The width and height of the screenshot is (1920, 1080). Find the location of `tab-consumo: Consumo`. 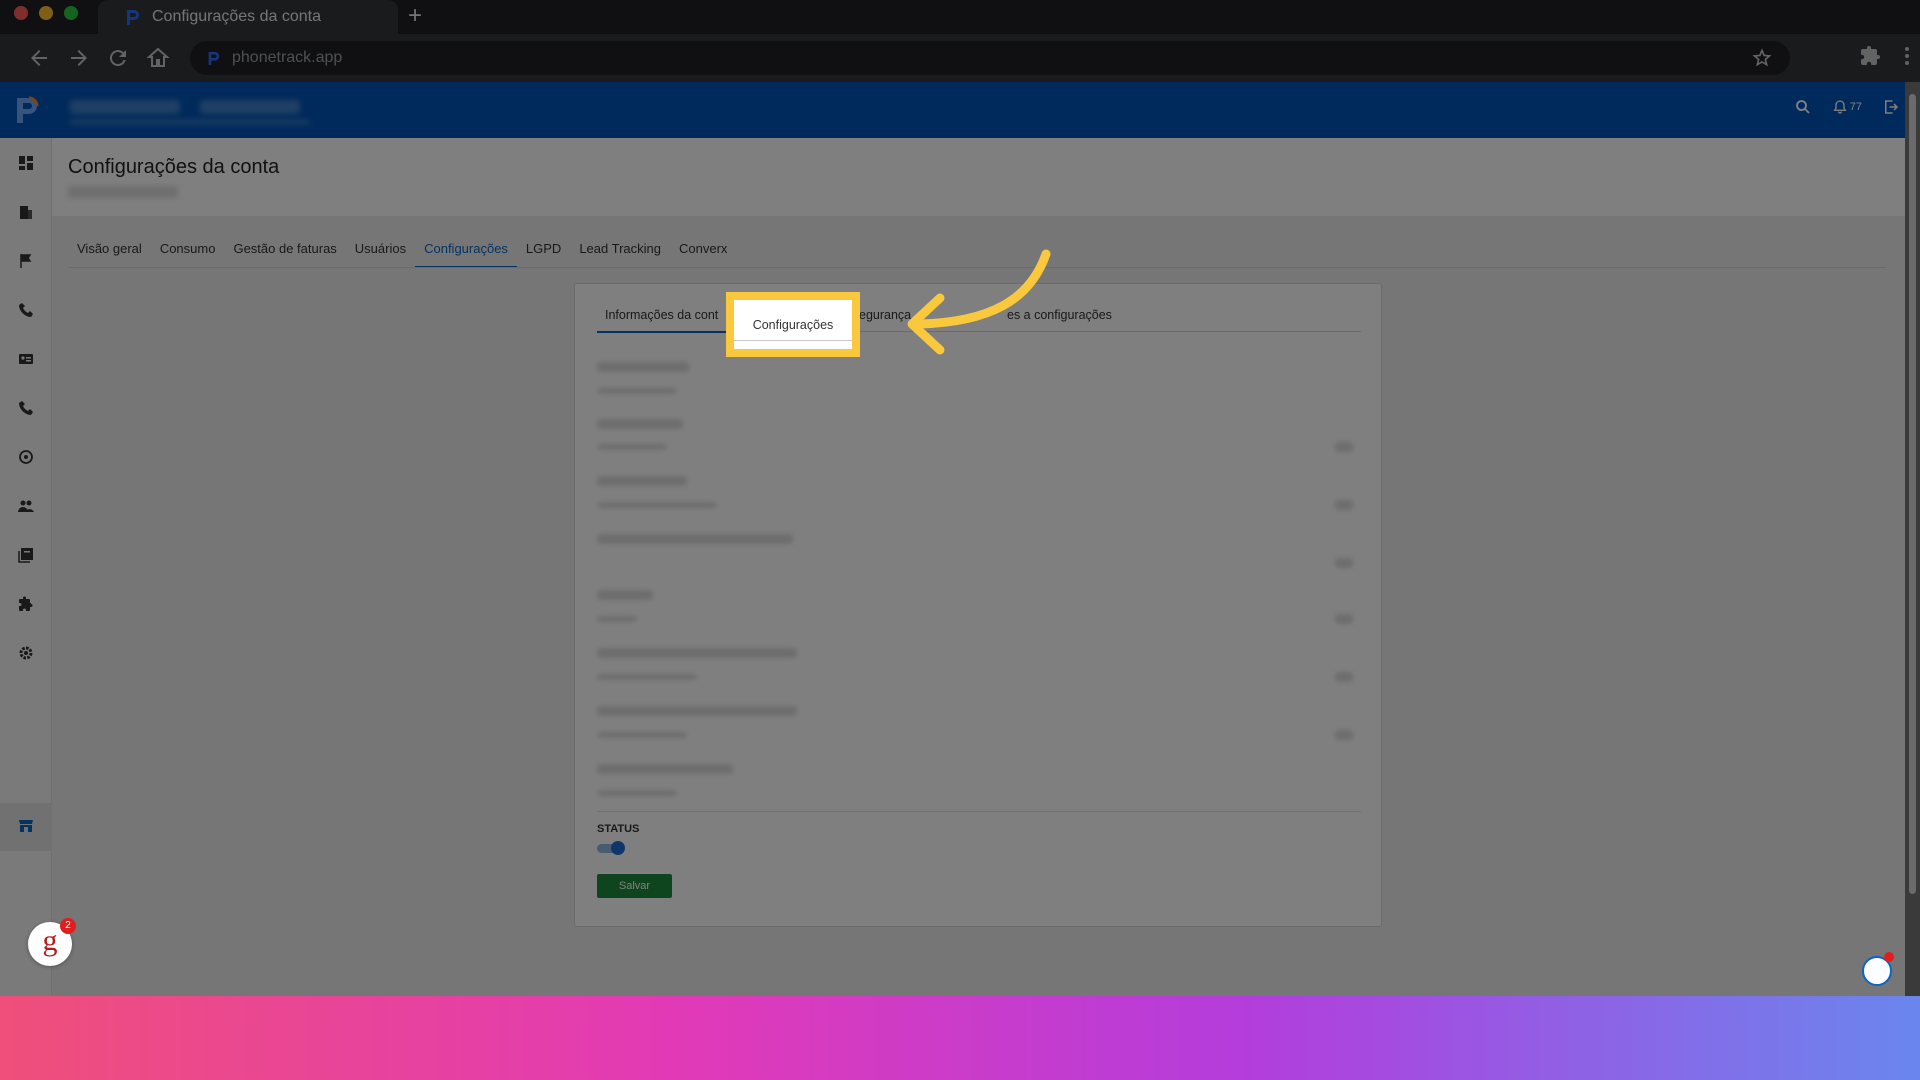

tab-consumo: Consumo is located at coordinates (188, 249).